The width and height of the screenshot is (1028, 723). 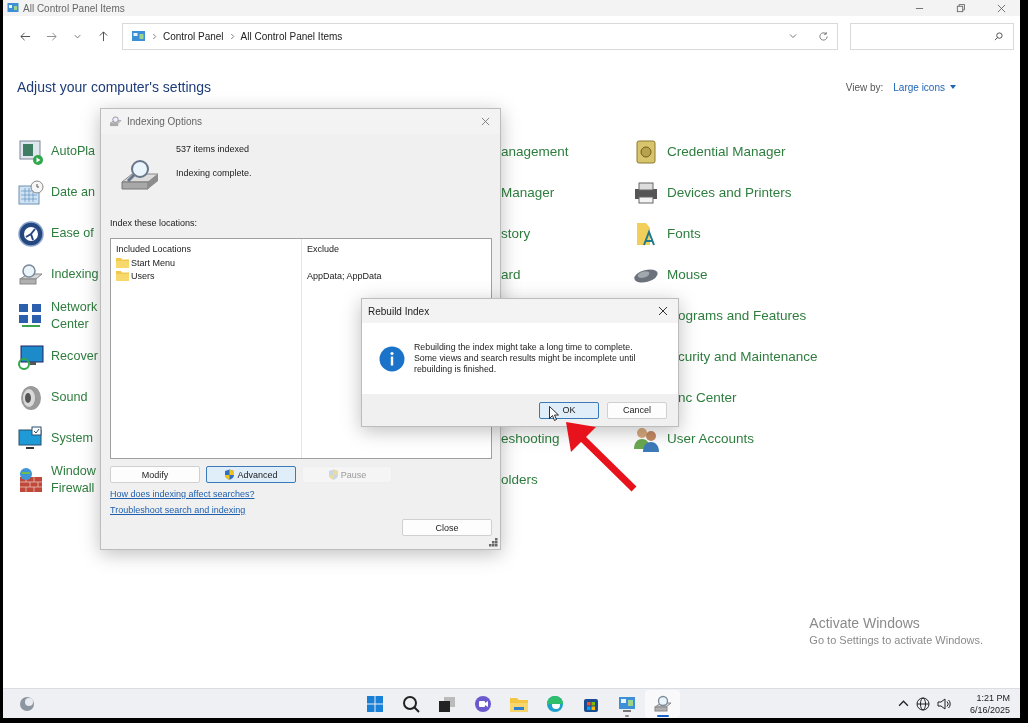 What do you see at coordinates (953, 87) in the screenshot?
I see `caret-icon` at bounding box center [953, 87].